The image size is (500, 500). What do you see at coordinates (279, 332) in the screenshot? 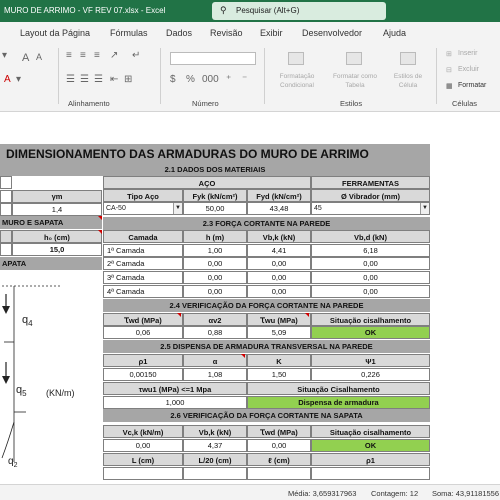
I see `twu-value: 5,09` at bounding box center [279, 332].